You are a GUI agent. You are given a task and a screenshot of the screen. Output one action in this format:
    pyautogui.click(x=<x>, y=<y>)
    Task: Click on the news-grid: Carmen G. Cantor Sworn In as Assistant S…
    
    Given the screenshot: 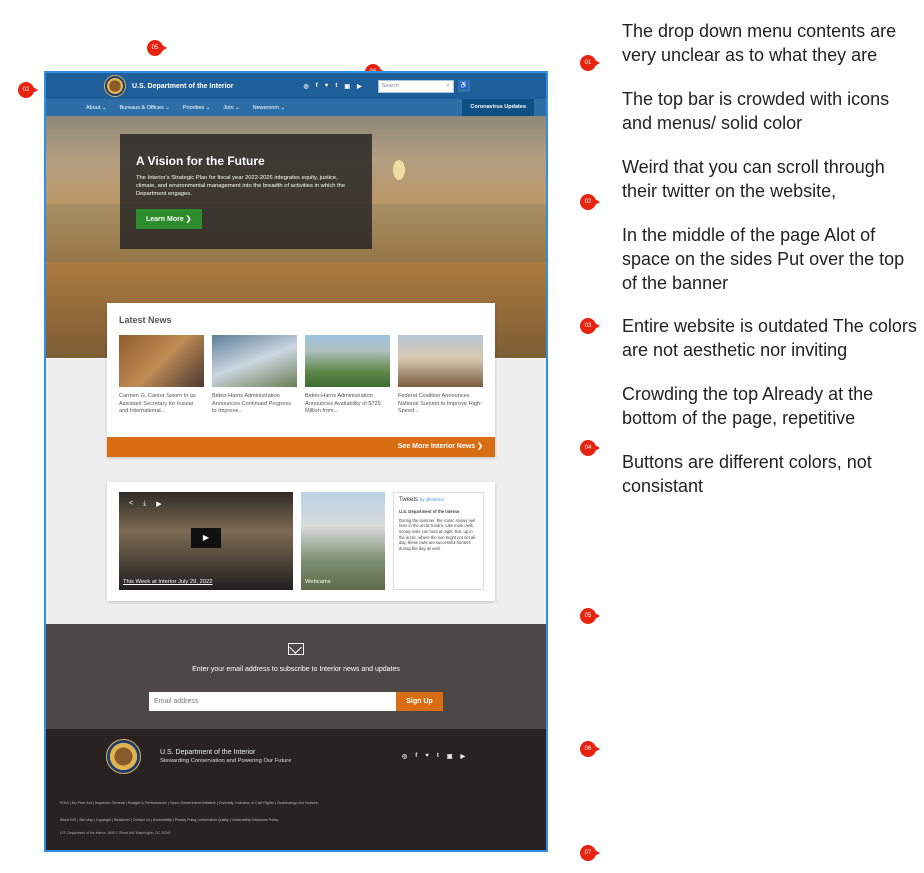 What is the action you would take?
    pyautogui.click(x=301, y=375)
    